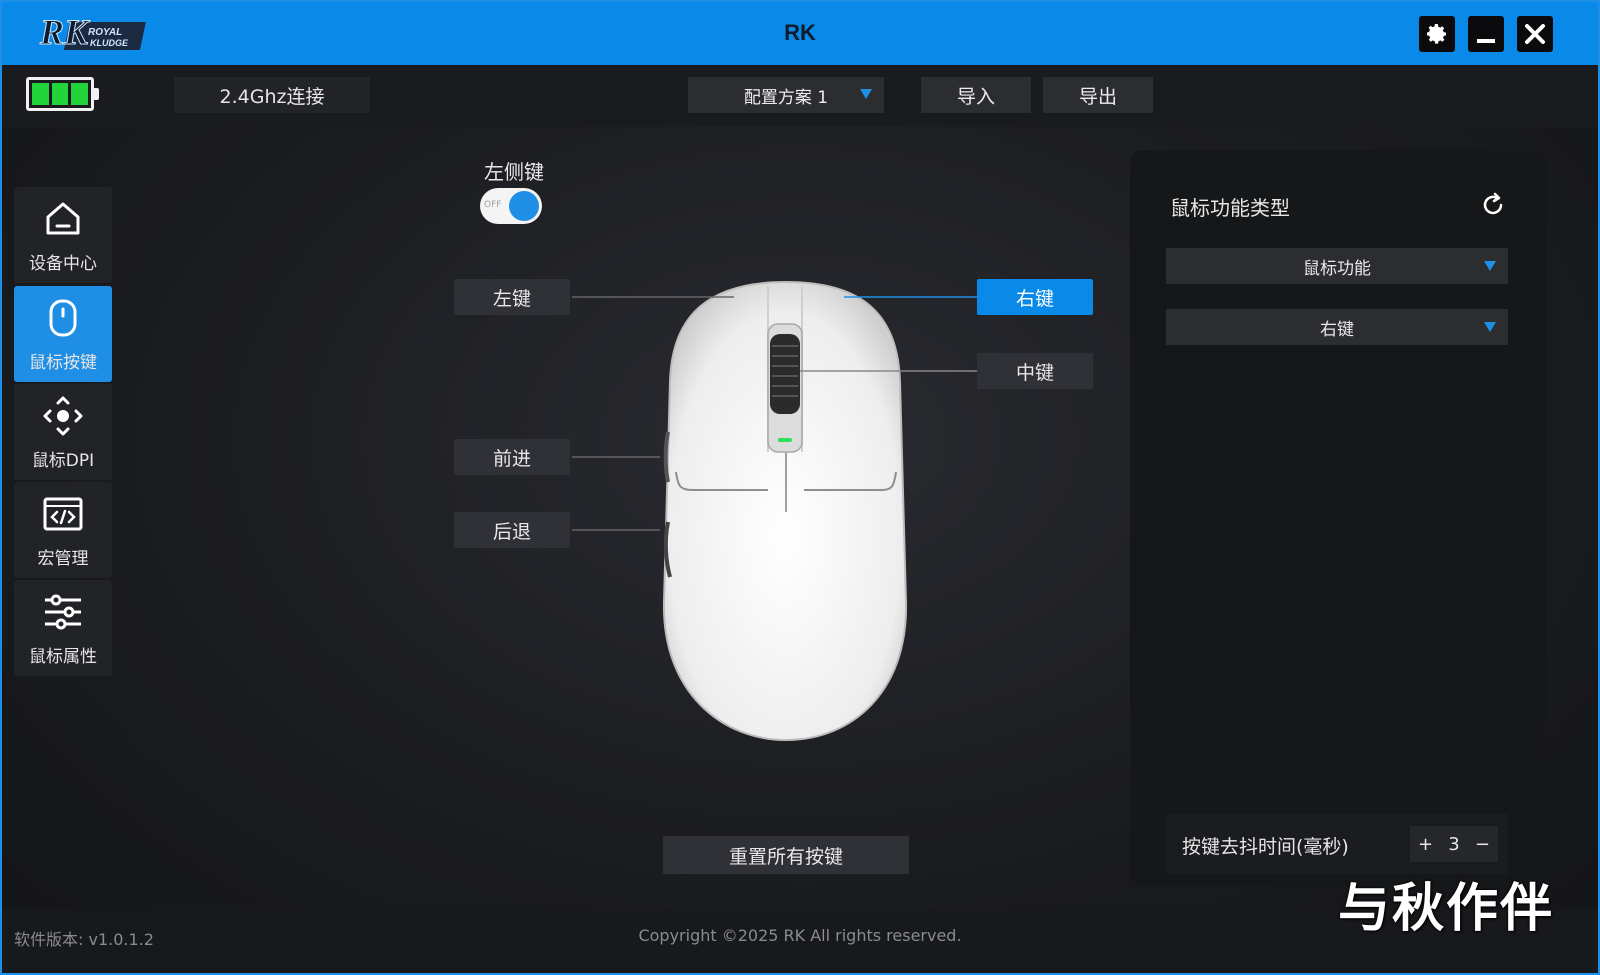  What do you see at coordinates (1486, 34) in the screenshot?
I see `minimize-button` at bounding box center [1486, 34].